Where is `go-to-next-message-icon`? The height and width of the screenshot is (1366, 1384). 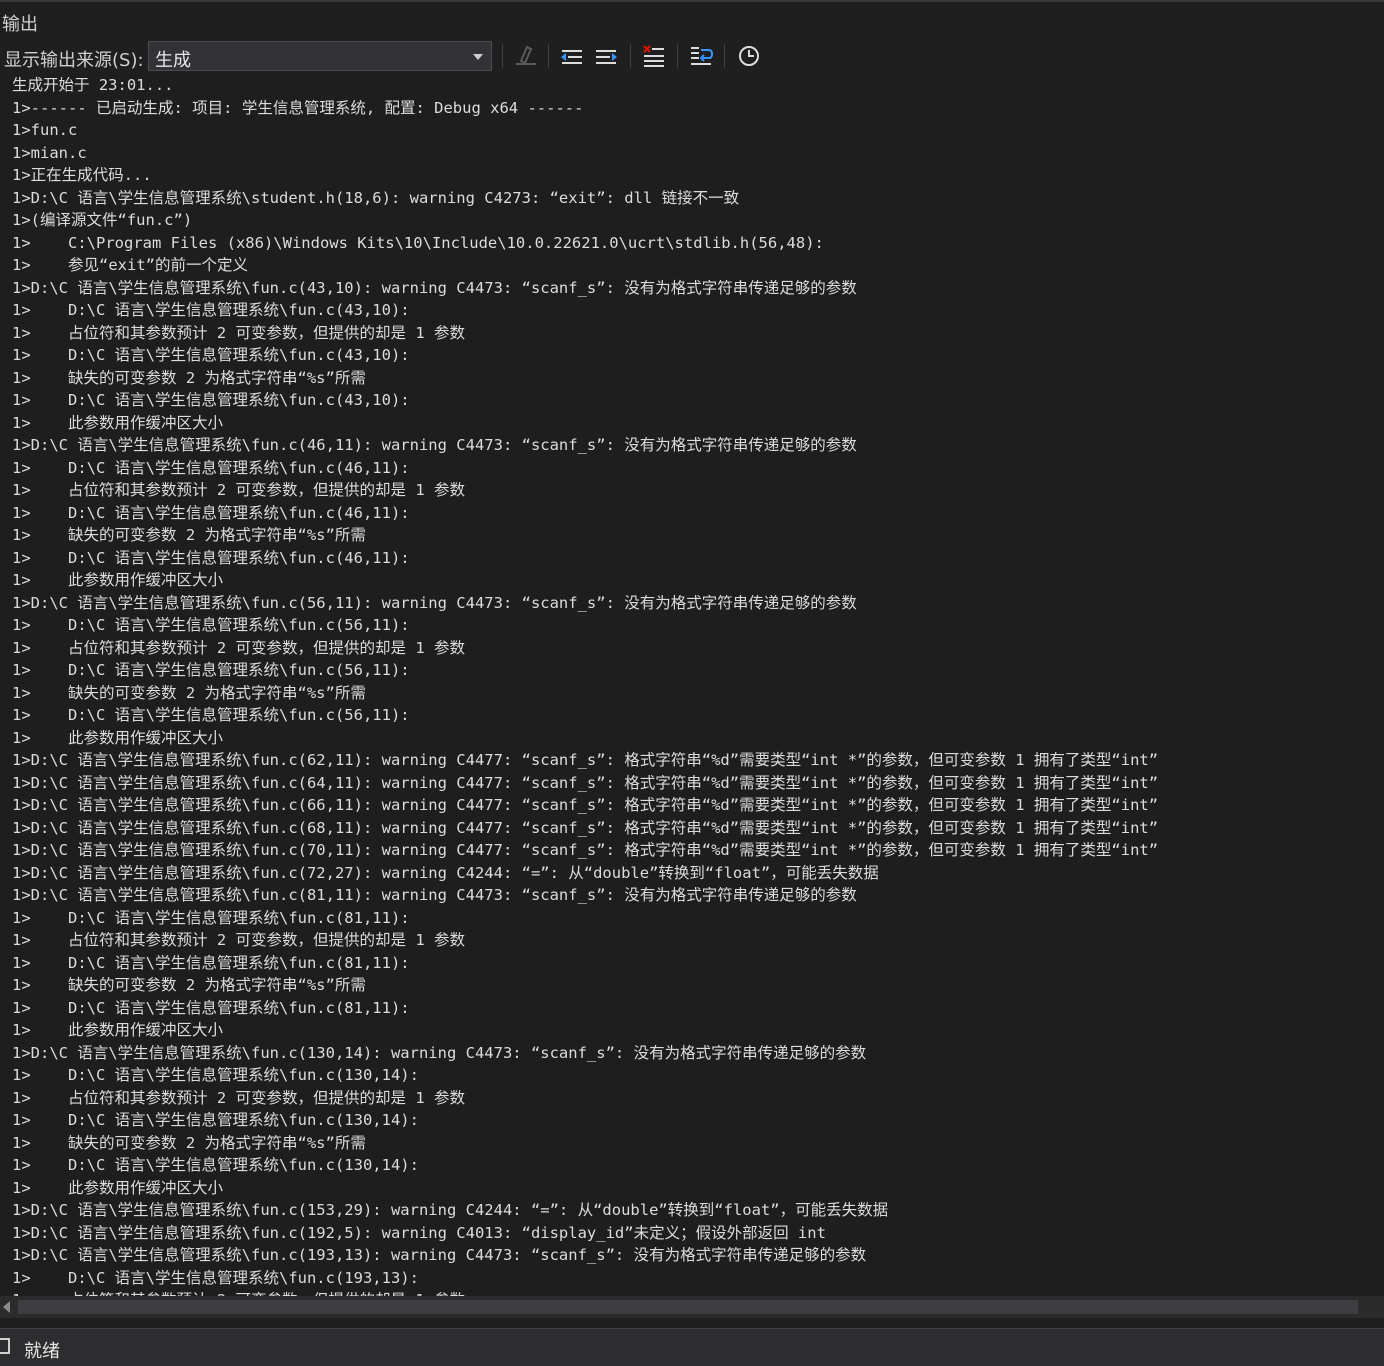
go-to-next-message-icon is located at coordinates (606, 56).